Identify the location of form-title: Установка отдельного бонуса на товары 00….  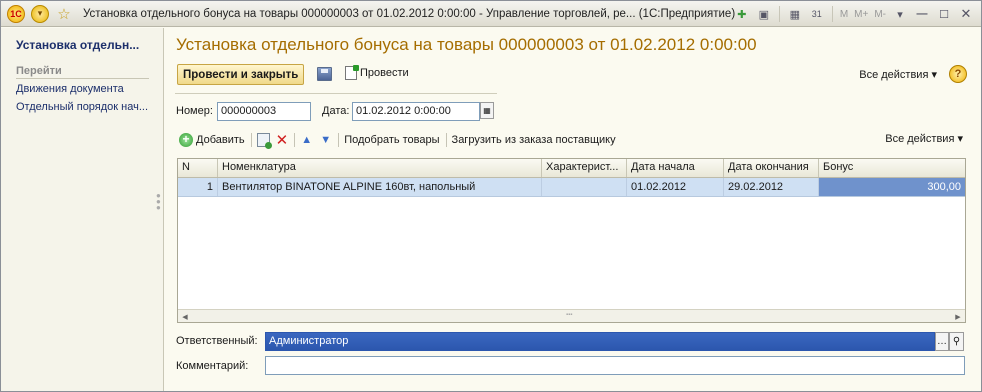
(466, 44).